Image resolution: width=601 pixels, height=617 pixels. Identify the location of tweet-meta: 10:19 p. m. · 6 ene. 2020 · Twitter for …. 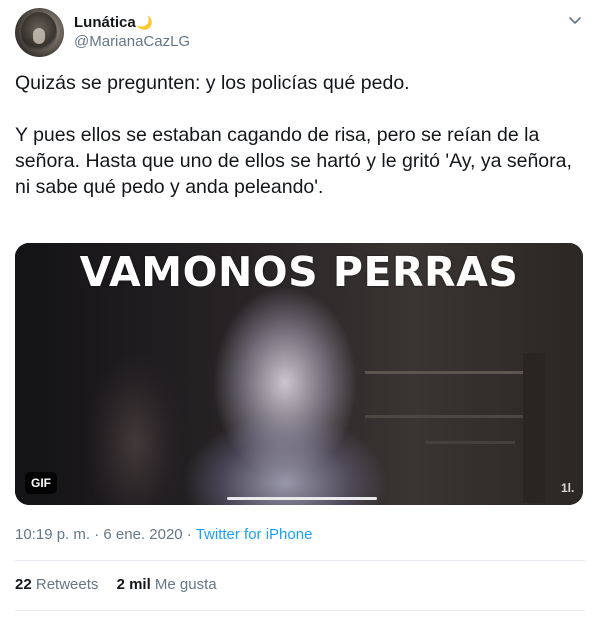
(163, 534).